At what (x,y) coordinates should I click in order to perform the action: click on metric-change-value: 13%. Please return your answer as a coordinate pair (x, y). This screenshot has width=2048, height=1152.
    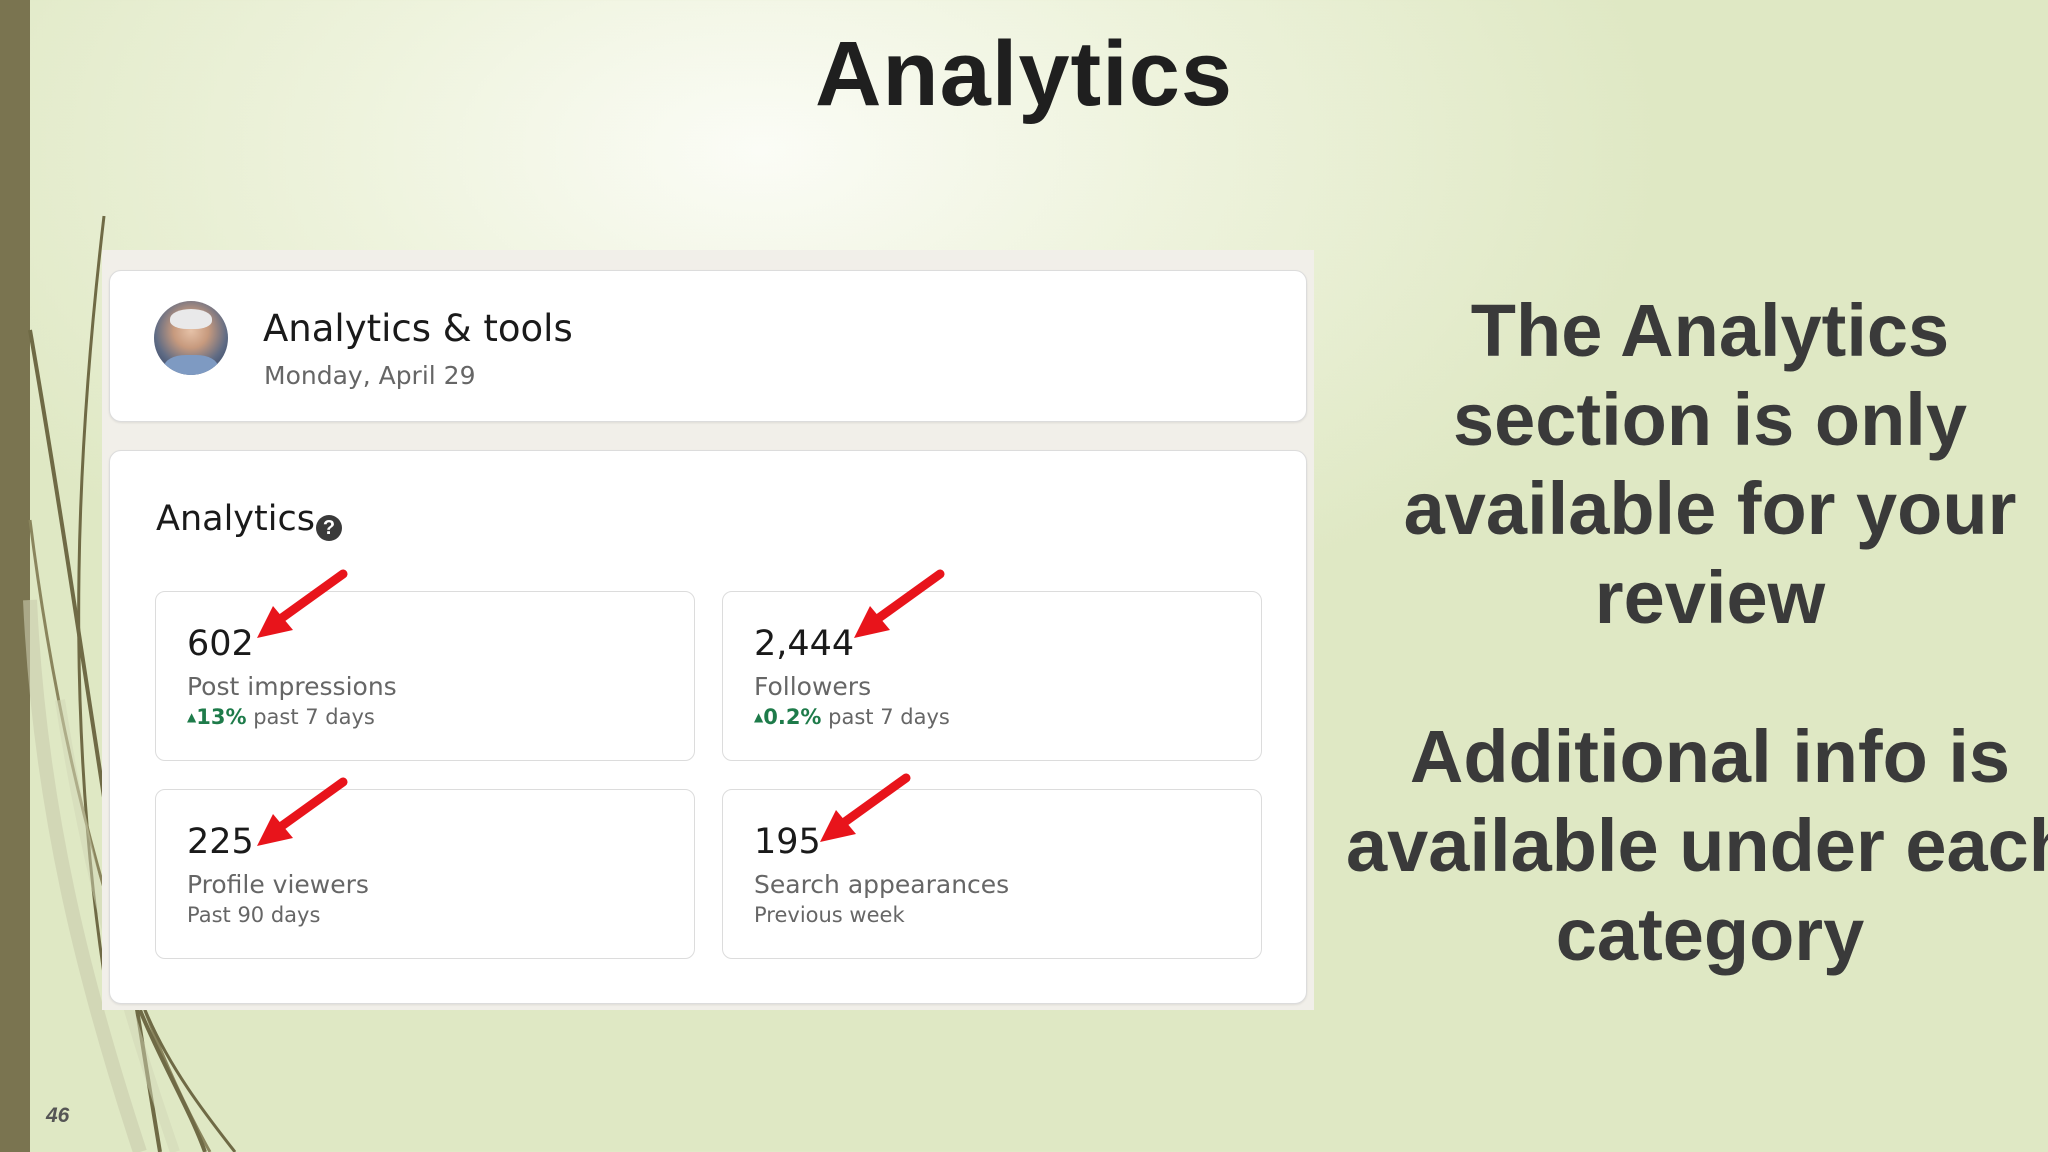
    Looking at the image, I should click on (221, 717).